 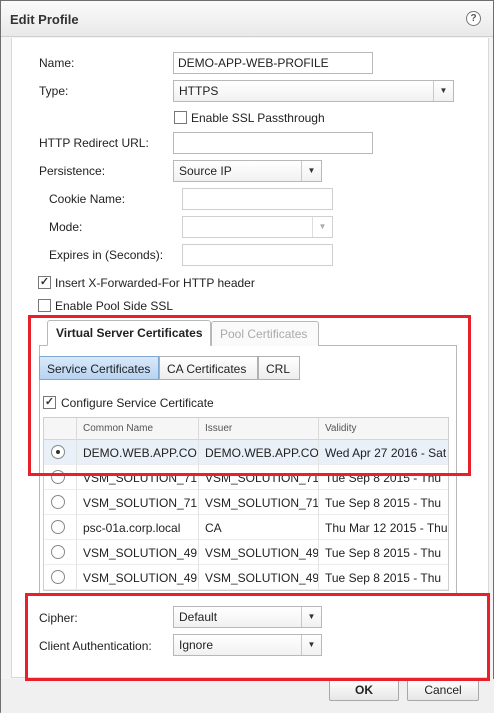 What do you see at coordinates (155, 283) in the screenshot?
I see `xff-label: Insert X-Forwarded-For HTTP header` at bounding box center [155, 283].